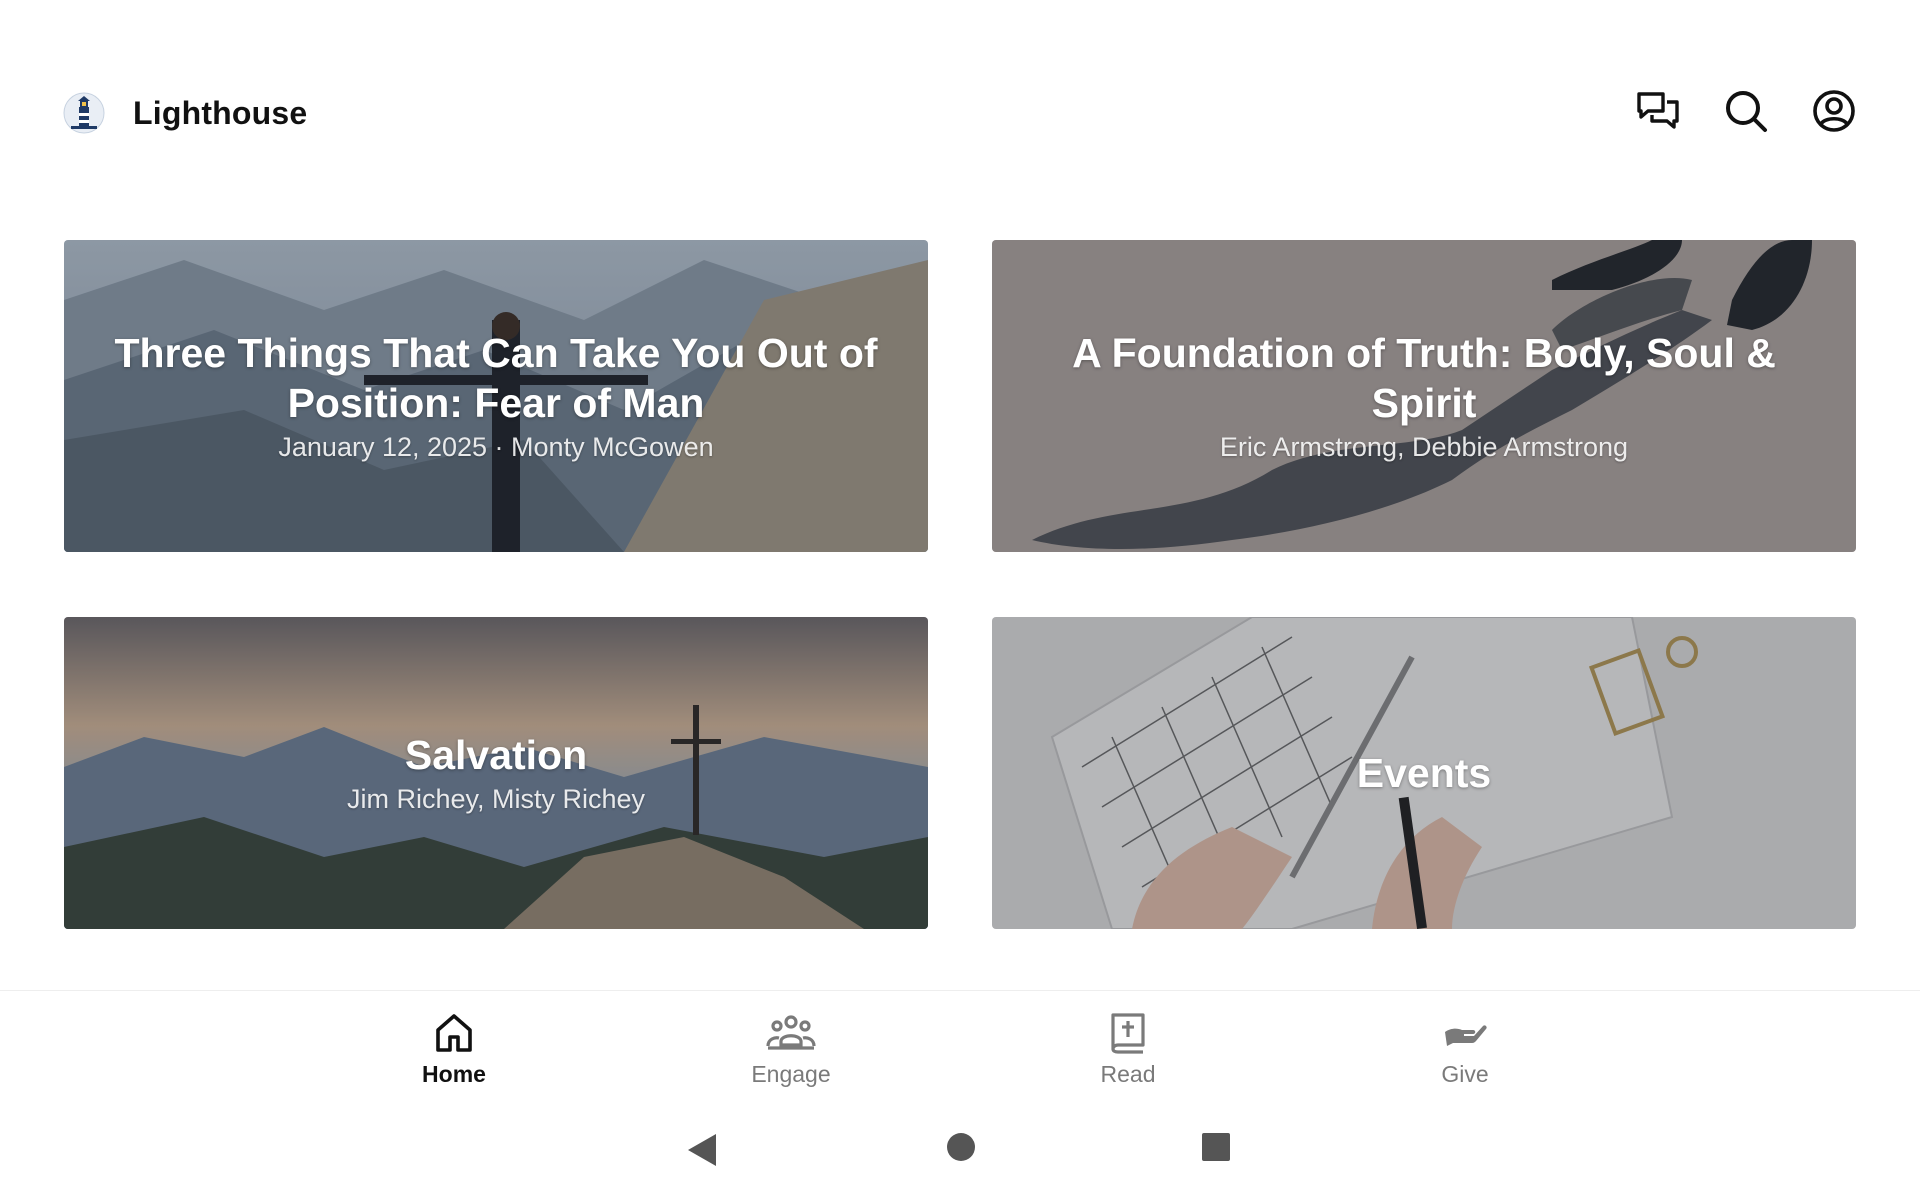  What do you see at coordinates (454, 1074) in the screenshot?
I see `nav-label: Home` at bounding box center [454, 1074].